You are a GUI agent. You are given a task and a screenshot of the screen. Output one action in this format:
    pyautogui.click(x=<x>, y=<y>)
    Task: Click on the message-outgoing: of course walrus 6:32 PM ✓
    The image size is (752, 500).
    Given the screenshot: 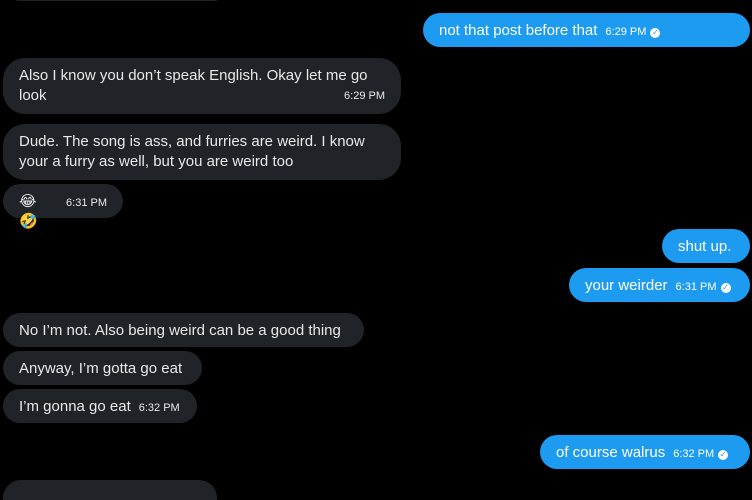 What is the action you would take?
    pyautogui.click(x=645, y=452)
    